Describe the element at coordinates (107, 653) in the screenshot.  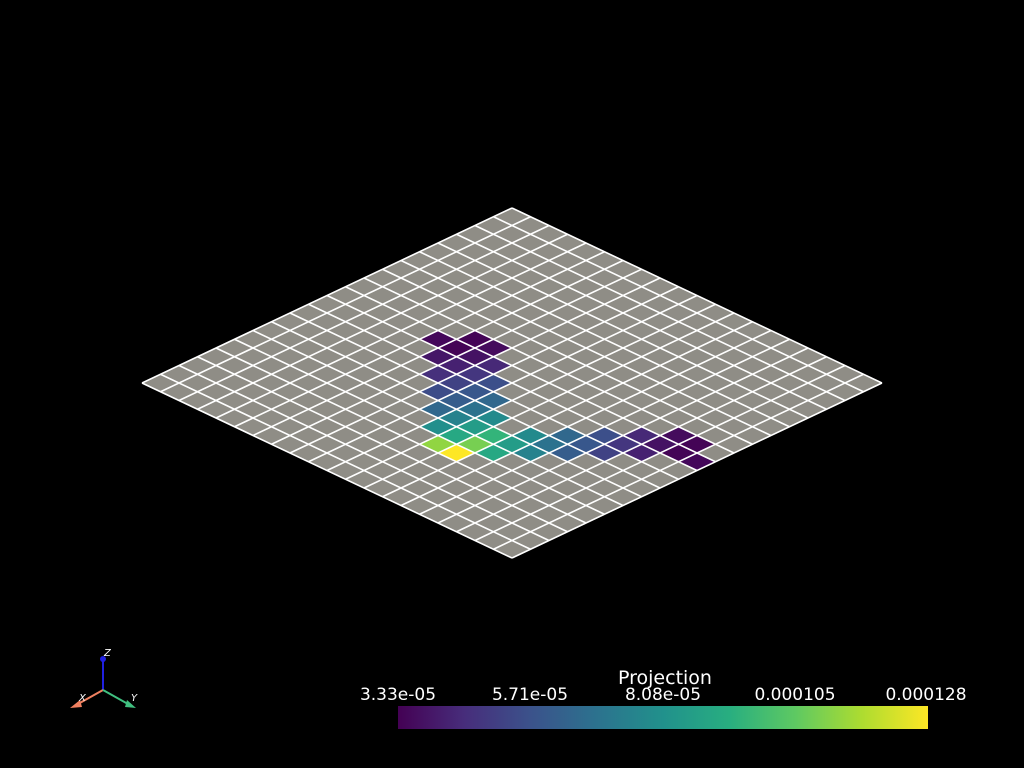
I see `z-axis-label: Z` at that location.